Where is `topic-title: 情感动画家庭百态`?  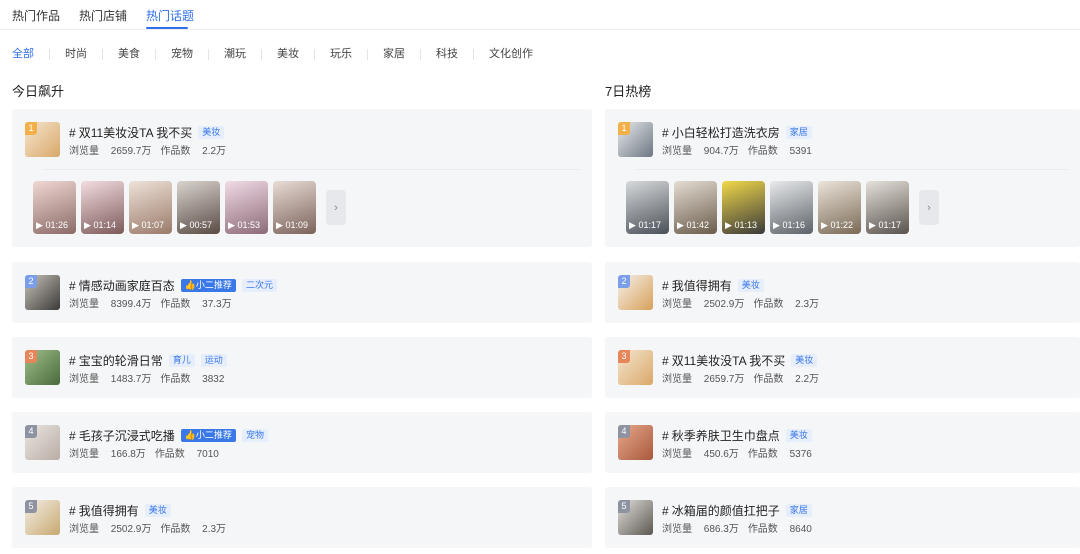 topic-title: 情感动画家庭百态 is located at coordinates (127, 285).